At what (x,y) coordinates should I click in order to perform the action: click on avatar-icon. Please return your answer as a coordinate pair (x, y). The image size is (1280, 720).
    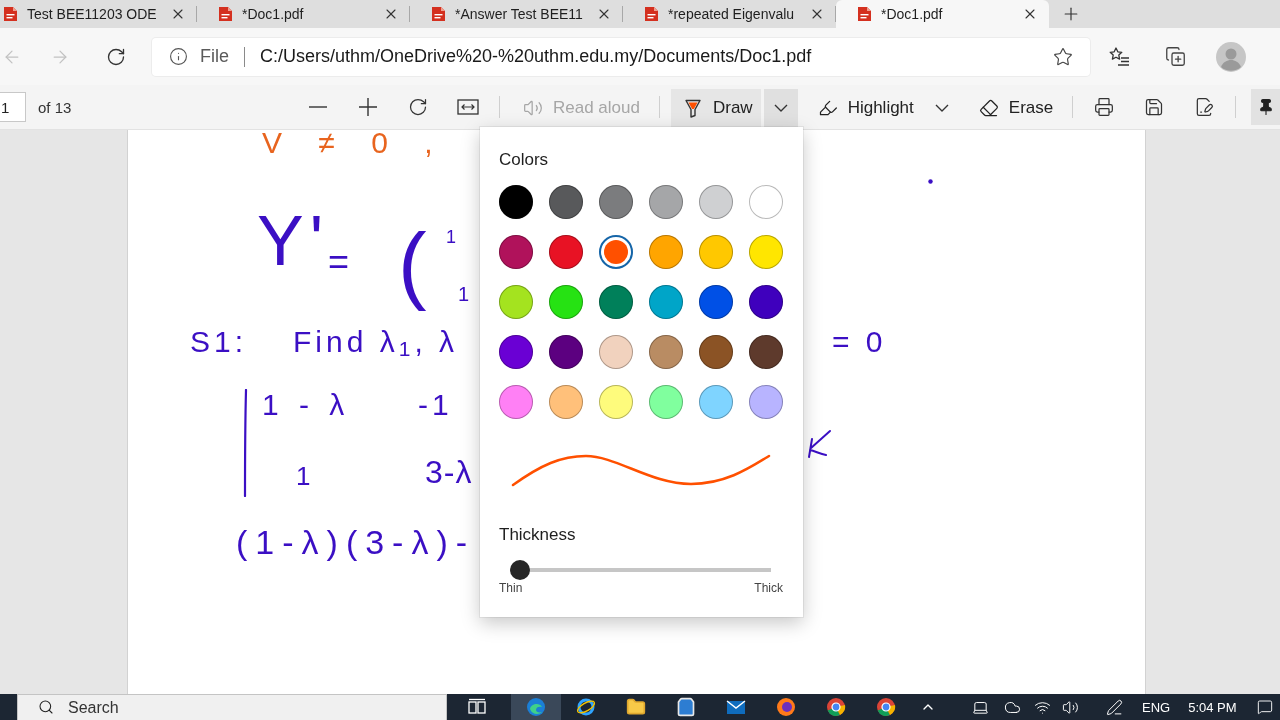
    Looking at the image, I should click on (1231, 56).